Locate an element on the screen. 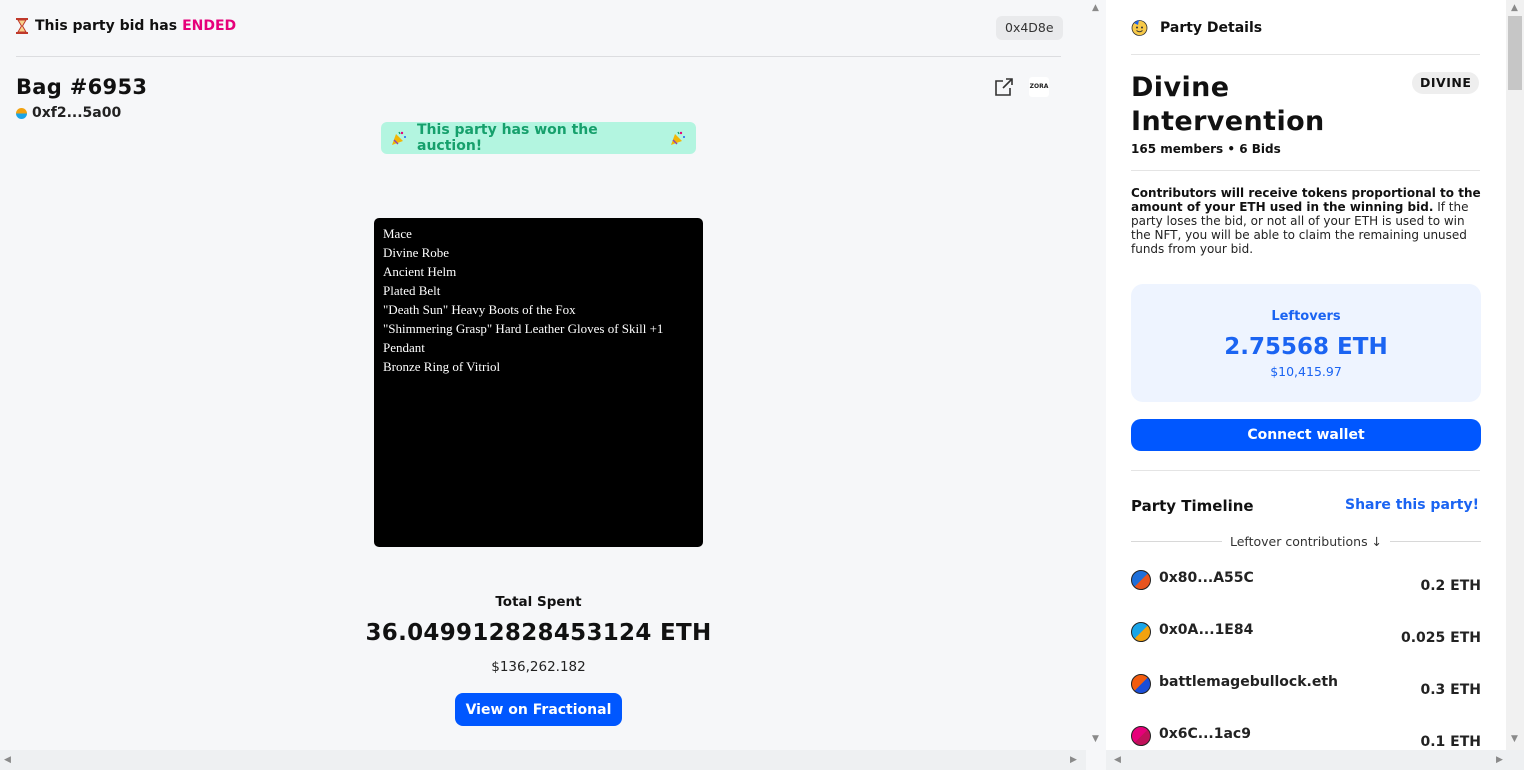 This screenshot has height=770, width=1524. connect-wallet-button: Connect wallet is located at coordinates (1306, 435).